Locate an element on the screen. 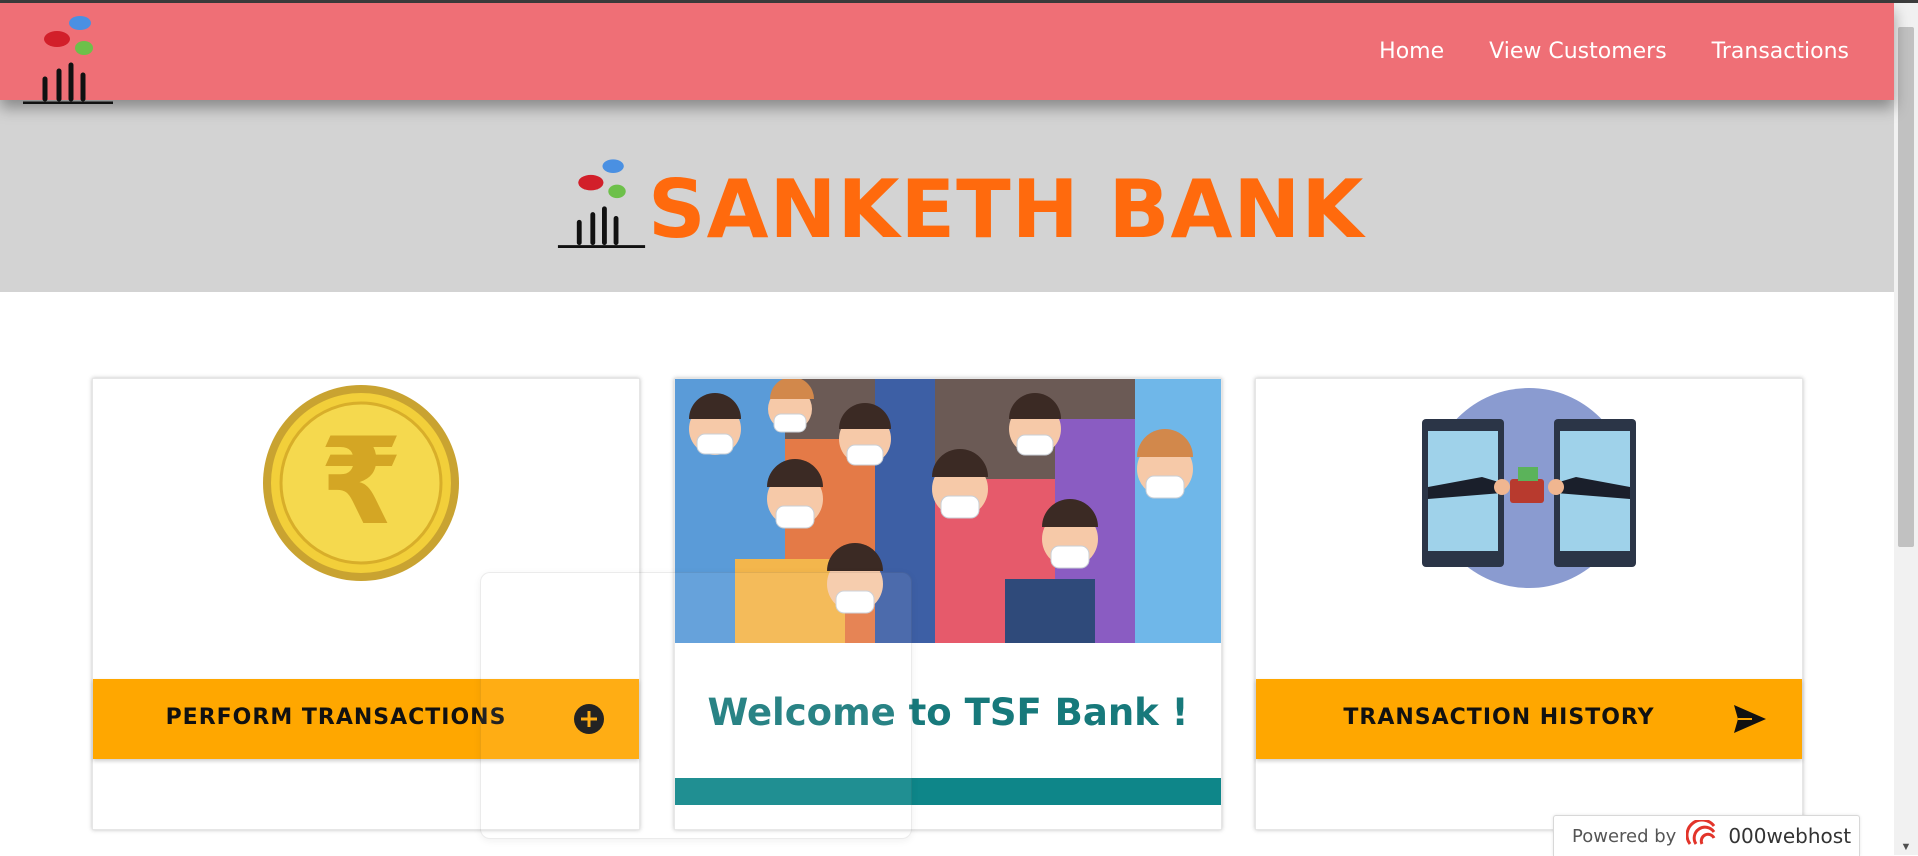 The width and height of the screenshot is (1918, 856). overlay-panel is located at coordinates (696, 705).